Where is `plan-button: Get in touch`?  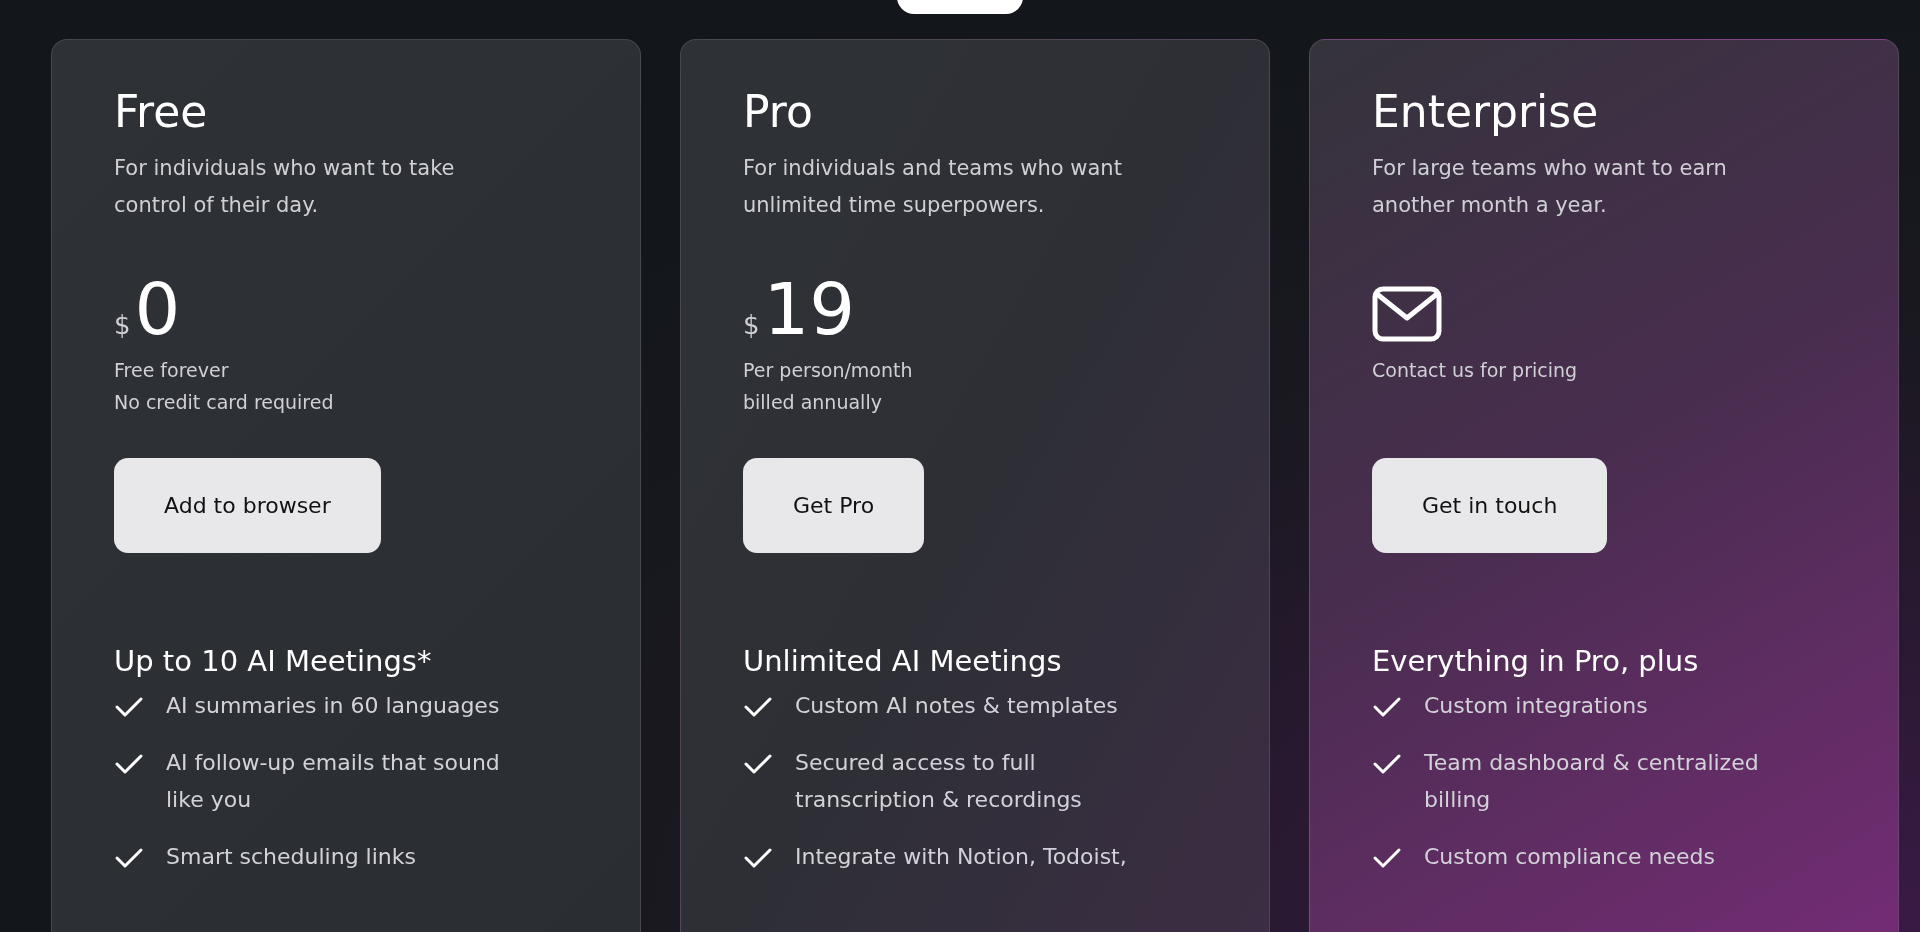 plan-button: Get in touch is located at coordinates (1490, 505).